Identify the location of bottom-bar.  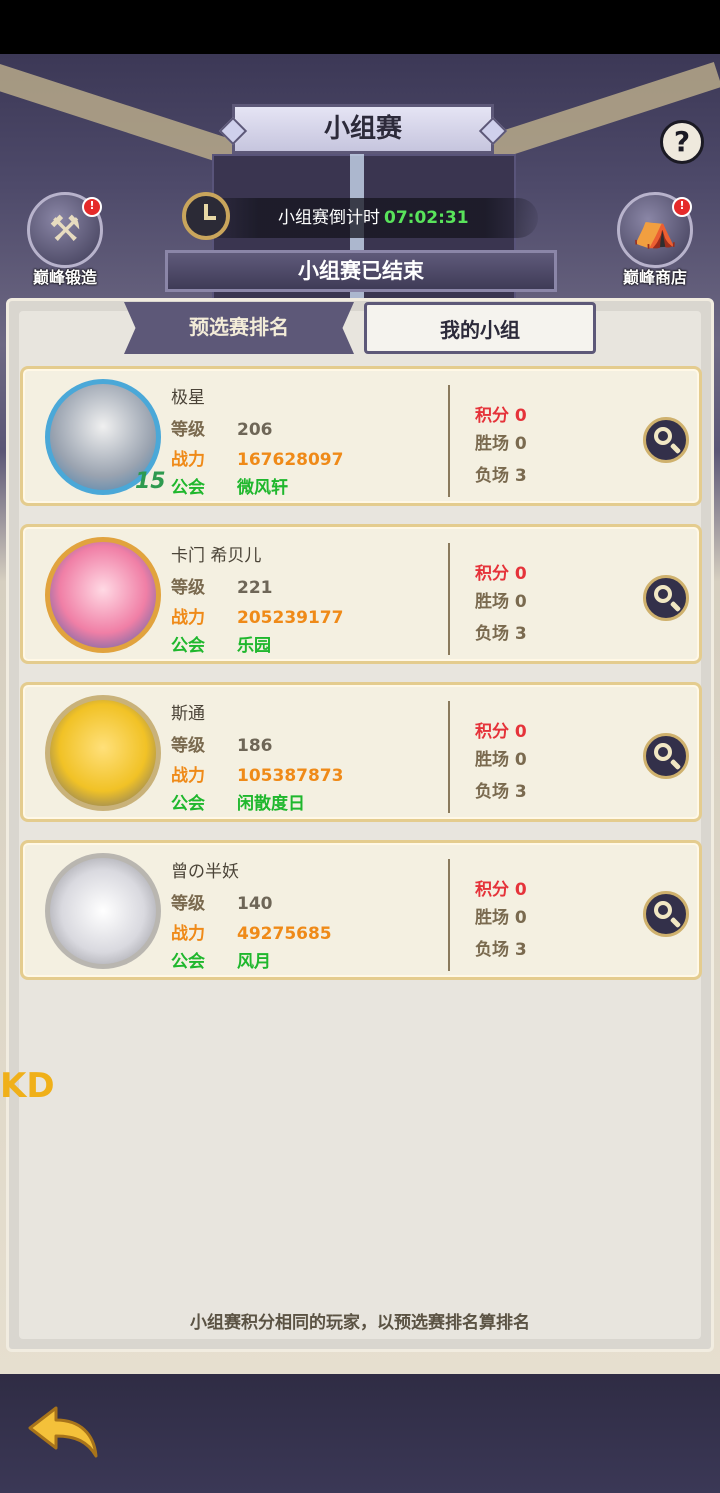
(360, 1433).